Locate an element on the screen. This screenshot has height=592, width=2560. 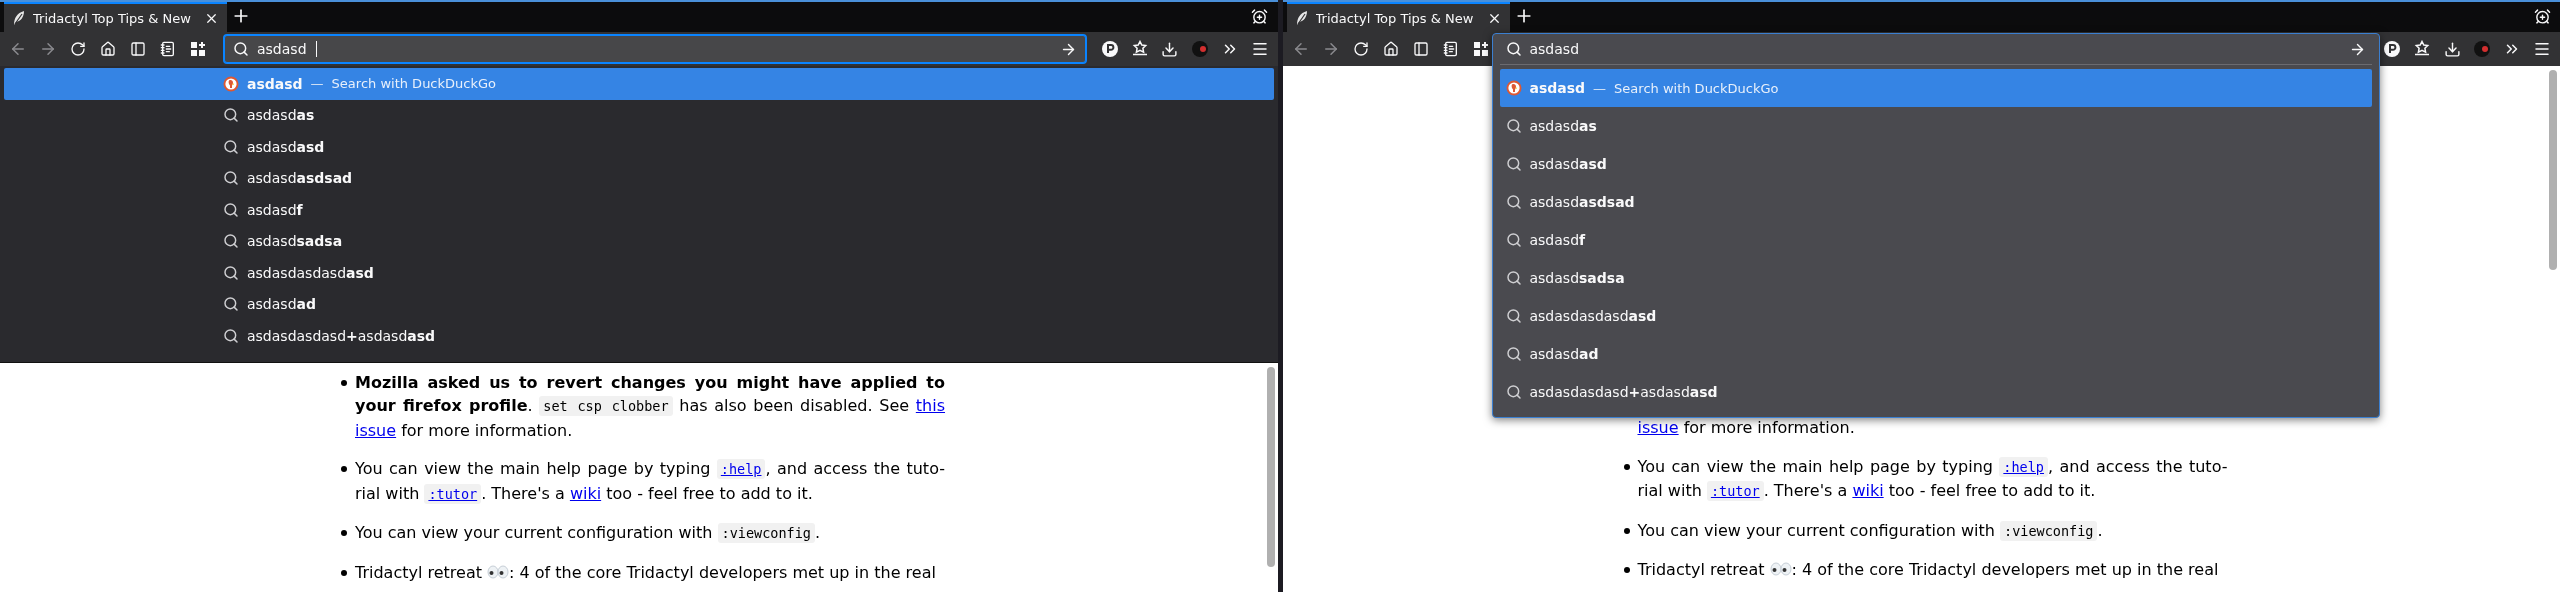
paragraph: You can view your current configuration with :viewconfig . is located at coordinates (1870, 531).